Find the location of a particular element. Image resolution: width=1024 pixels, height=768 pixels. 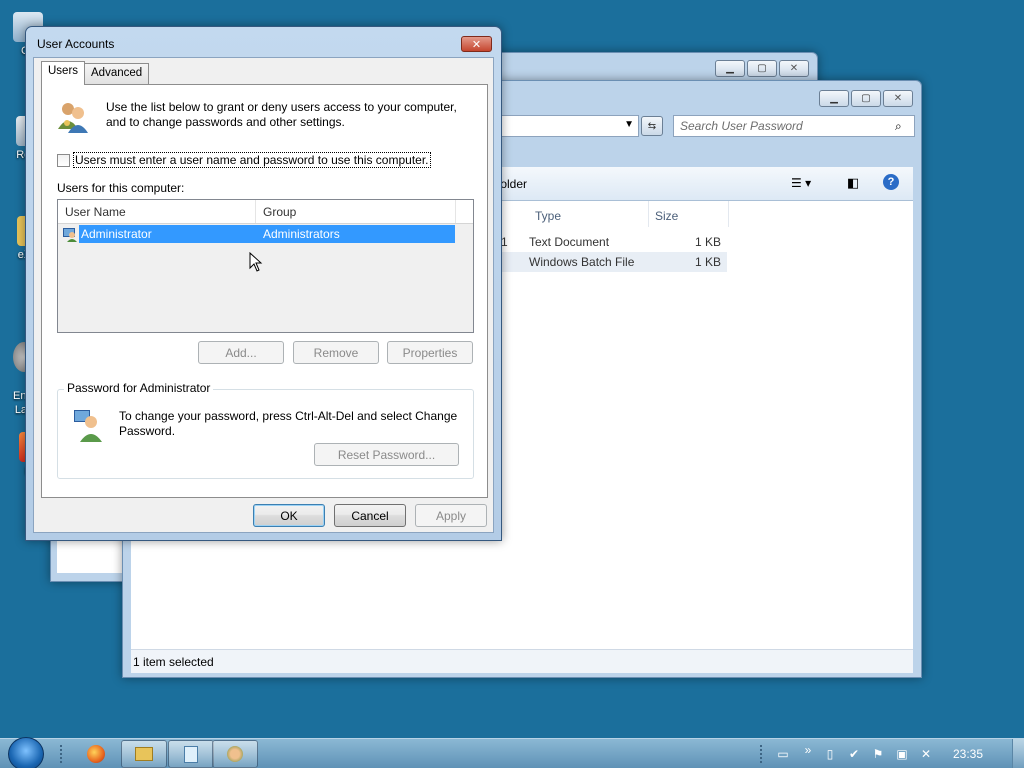

folder-icon is located at coordinates (144, 754).